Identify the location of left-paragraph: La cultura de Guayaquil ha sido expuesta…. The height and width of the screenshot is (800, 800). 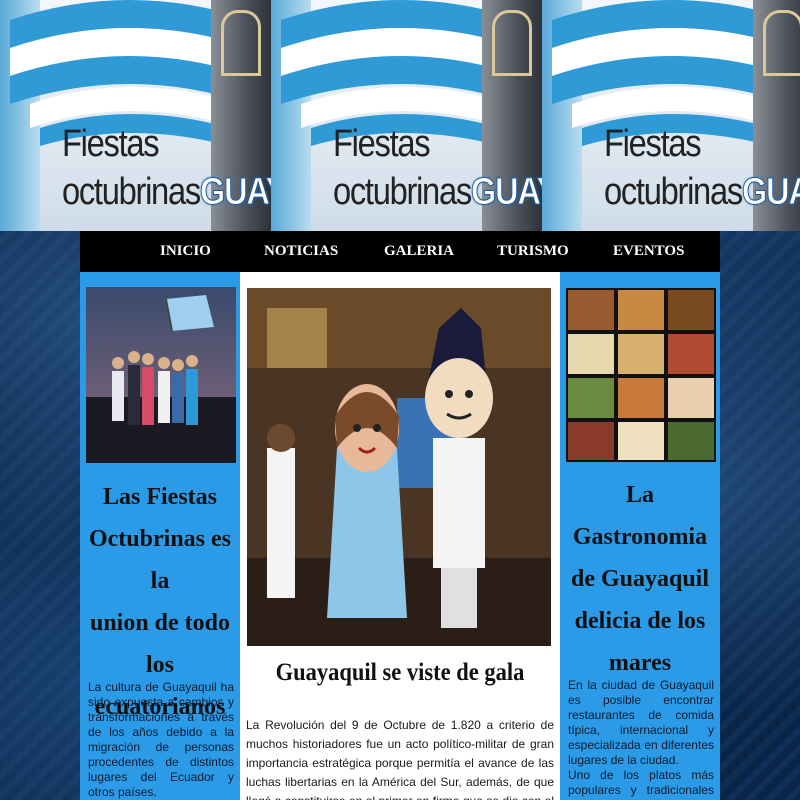
(161, 739).